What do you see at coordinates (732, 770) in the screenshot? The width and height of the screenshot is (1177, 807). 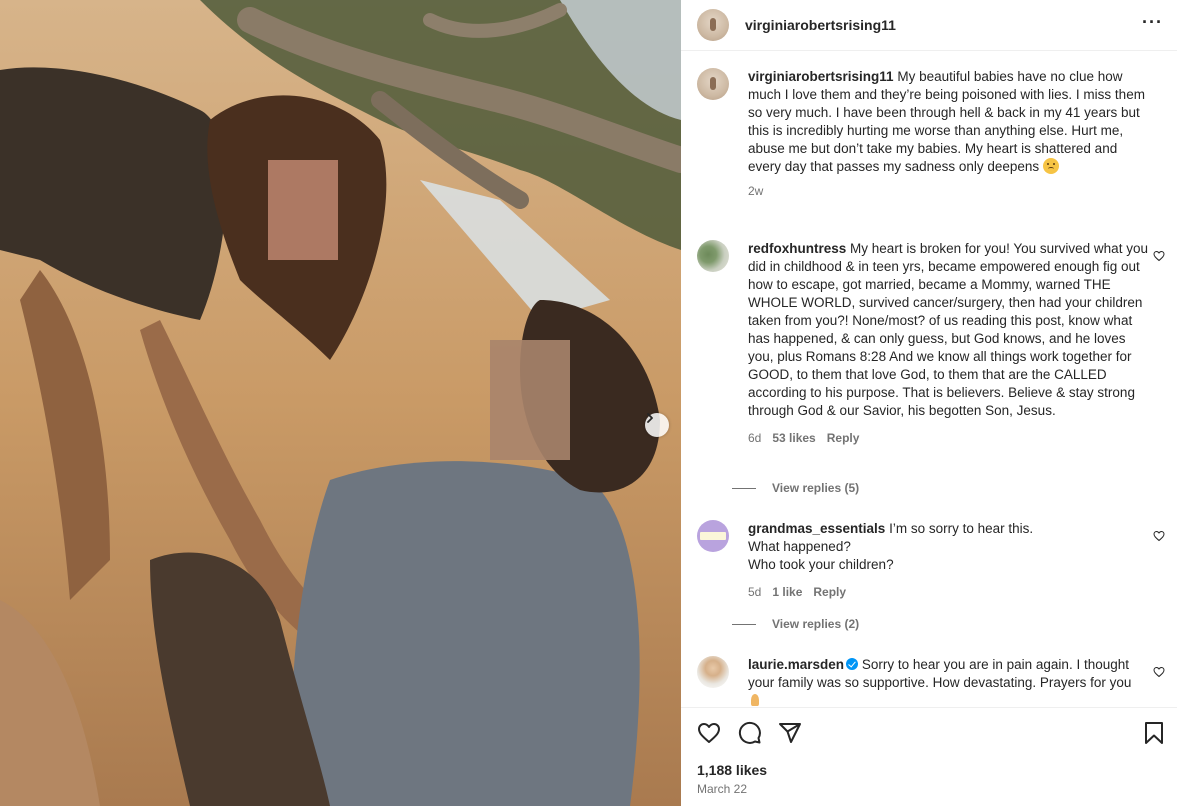 I see `likes-count: 1,188 likes` at bounding box center [732, 770].